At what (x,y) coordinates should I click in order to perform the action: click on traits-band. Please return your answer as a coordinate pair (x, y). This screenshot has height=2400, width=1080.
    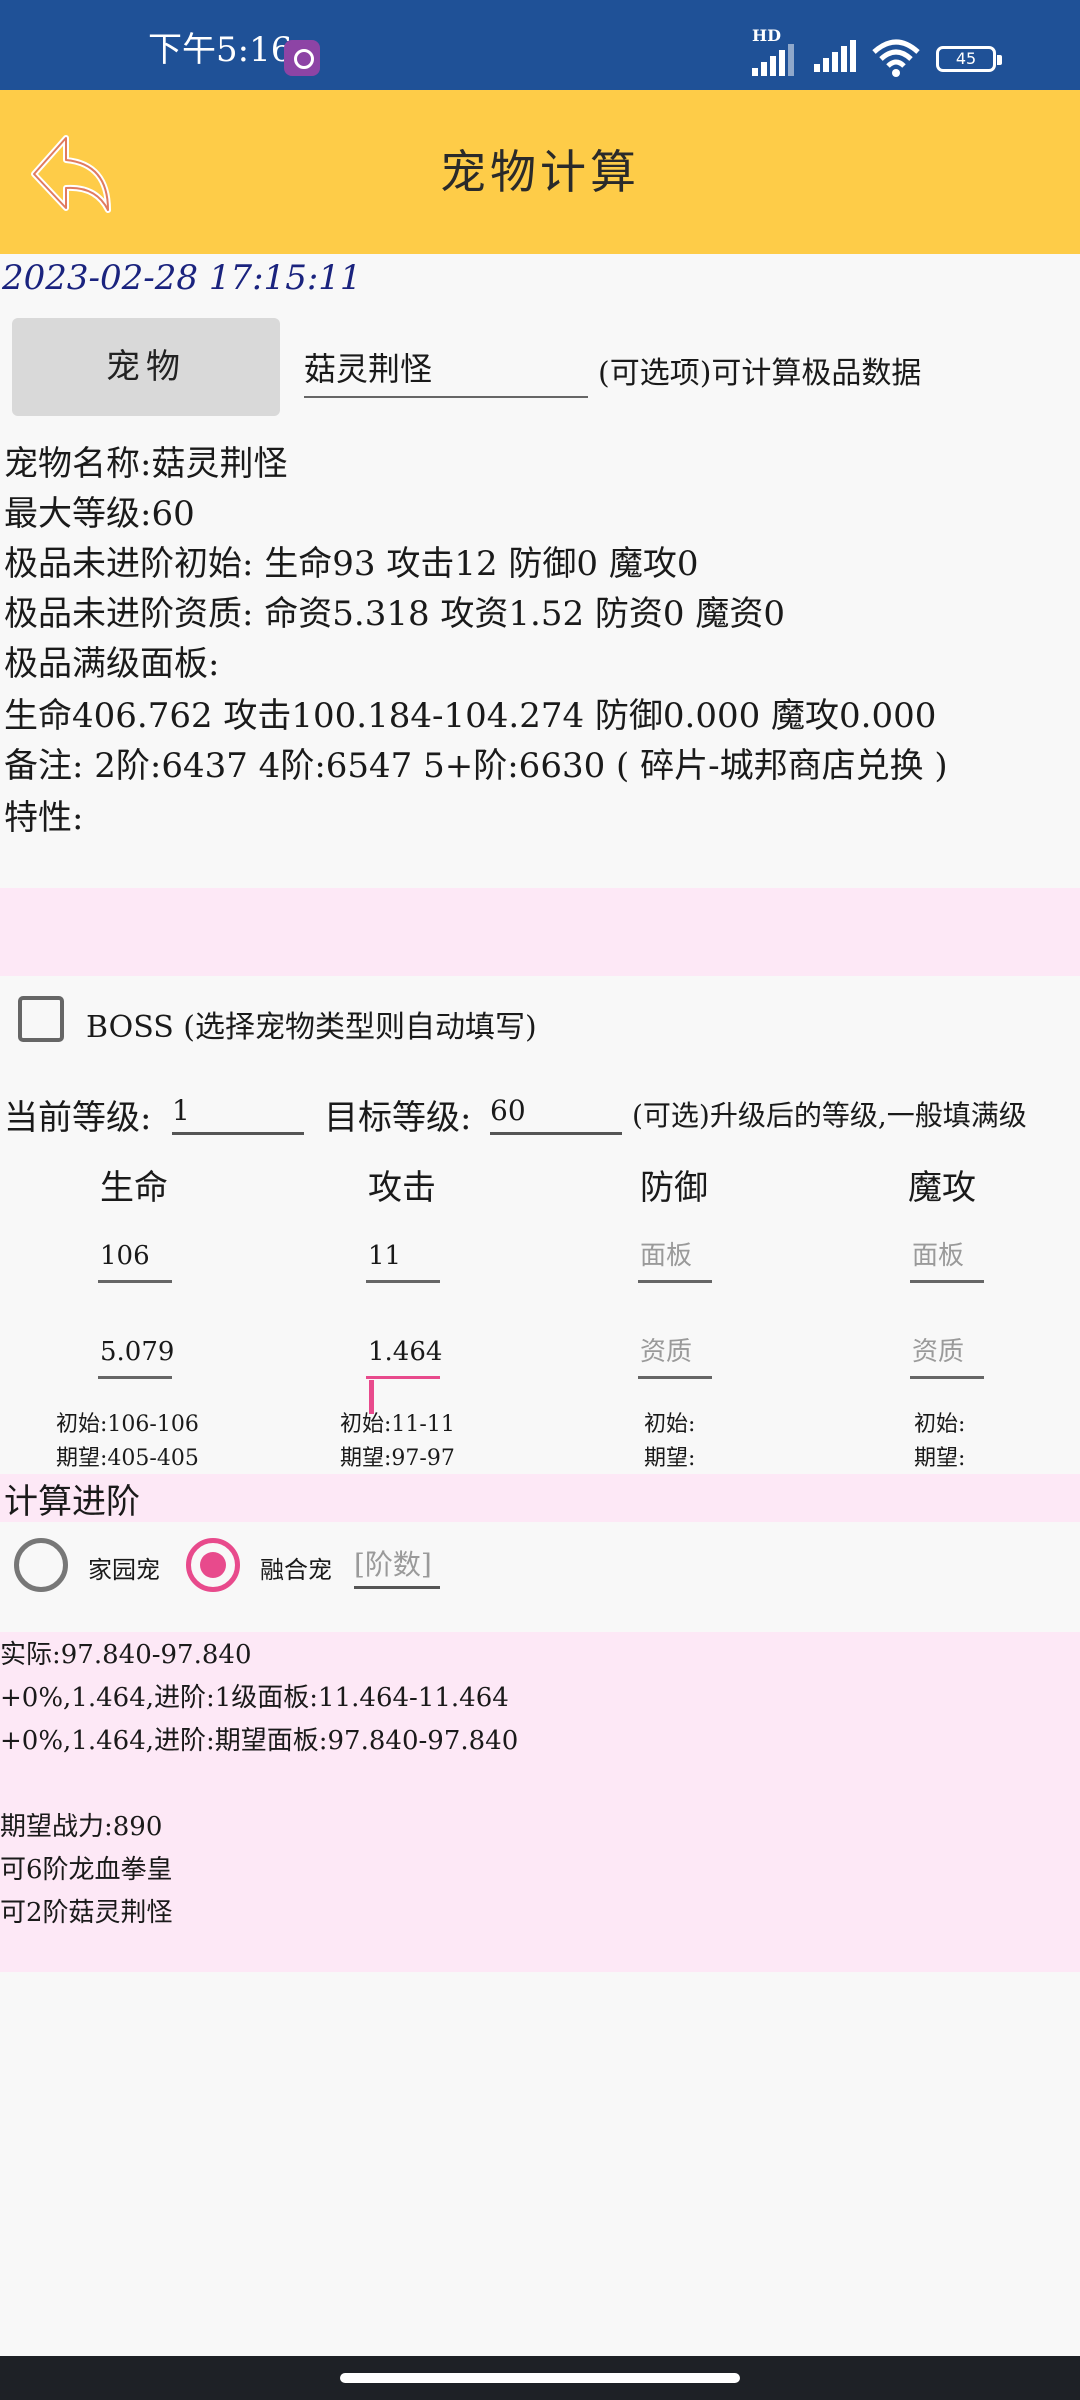
    Looking at the image, I should click on (540, 932).